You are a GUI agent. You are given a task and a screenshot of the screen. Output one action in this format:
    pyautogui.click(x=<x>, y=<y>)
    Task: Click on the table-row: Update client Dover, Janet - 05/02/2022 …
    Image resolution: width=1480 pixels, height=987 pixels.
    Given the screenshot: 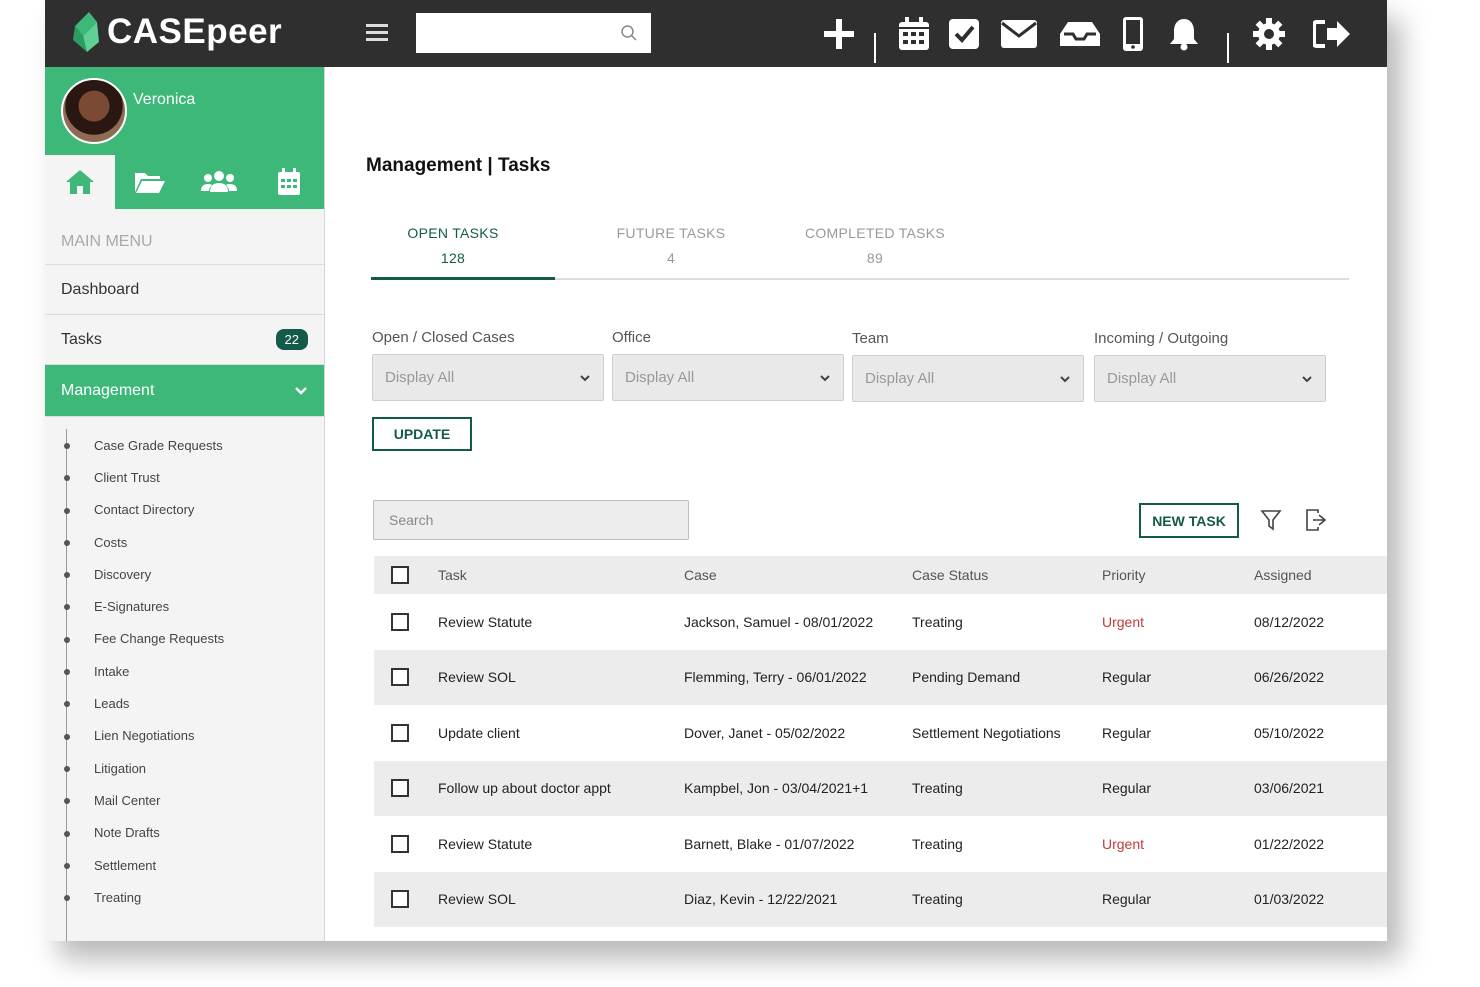 What is the action you would take?
    pyautogui.click(x=880, y=733)
    